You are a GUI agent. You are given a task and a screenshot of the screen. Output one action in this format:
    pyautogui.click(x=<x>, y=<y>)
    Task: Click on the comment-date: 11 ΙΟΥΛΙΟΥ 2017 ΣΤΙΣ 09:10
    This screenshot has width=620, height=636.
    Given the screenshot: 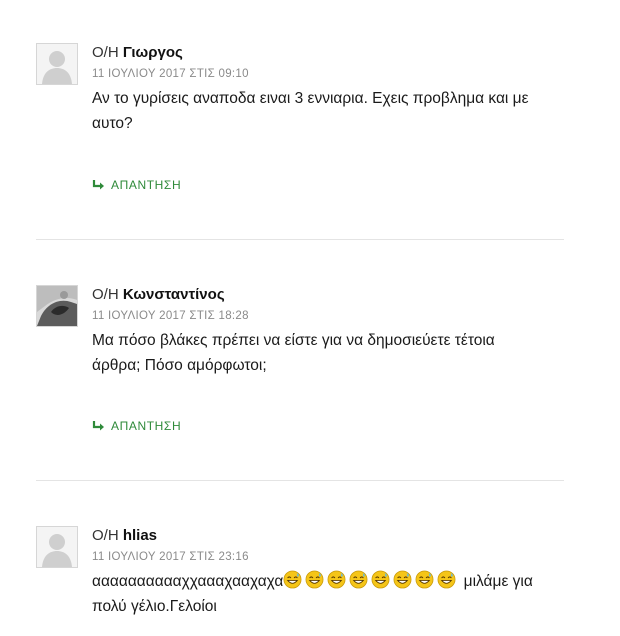 What is the action you would take?
    pyautogui.click(x=328, y=74)
    